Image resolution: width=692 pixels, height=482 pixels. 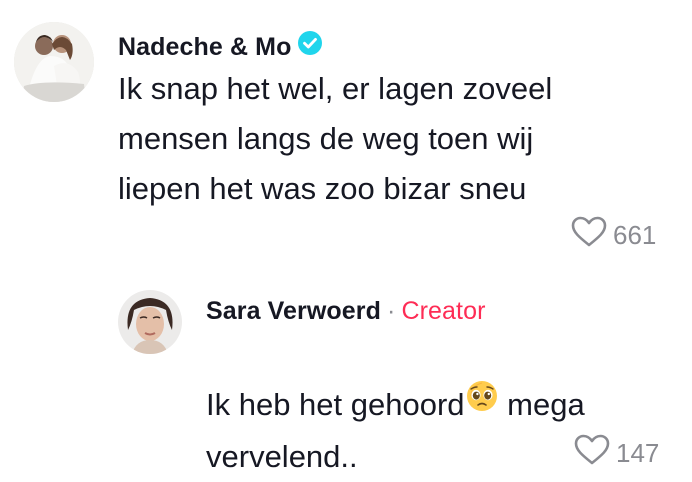 I want to click on username-label: Nadeche & Mo, so click(x=205, y=47).